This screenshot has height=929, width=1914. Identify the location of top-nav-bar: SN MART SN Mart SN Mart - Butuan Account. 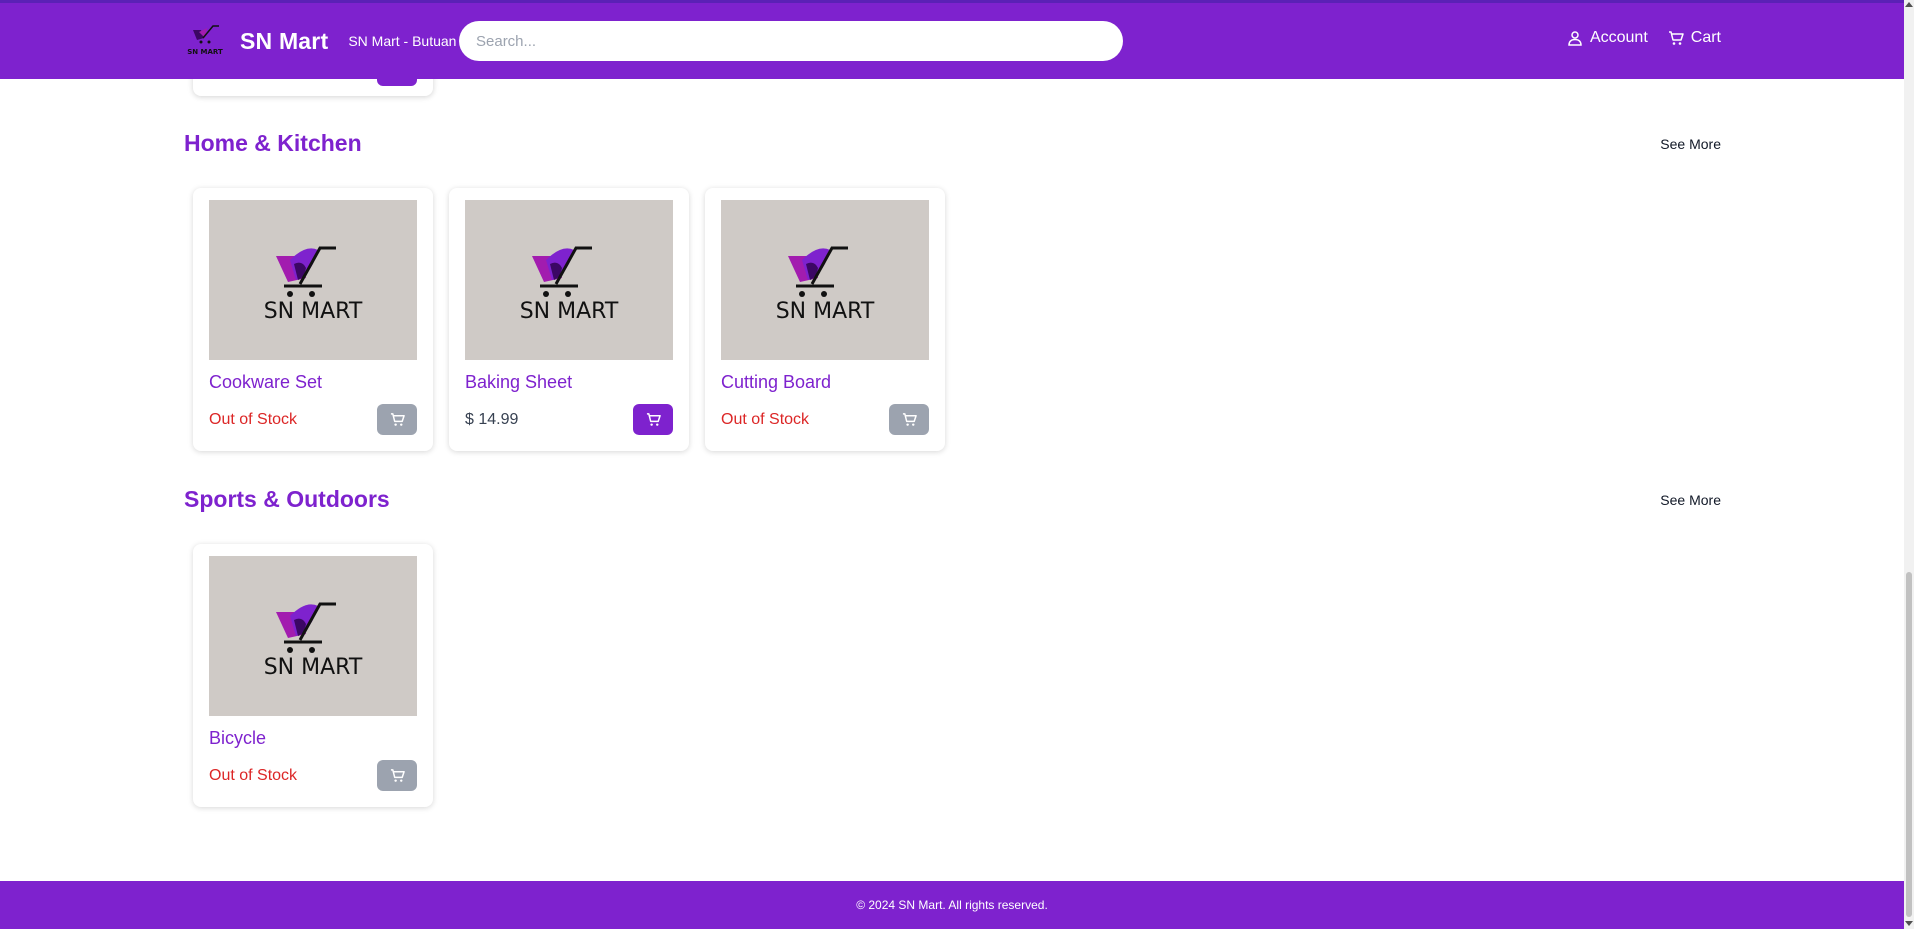
(952, 39).